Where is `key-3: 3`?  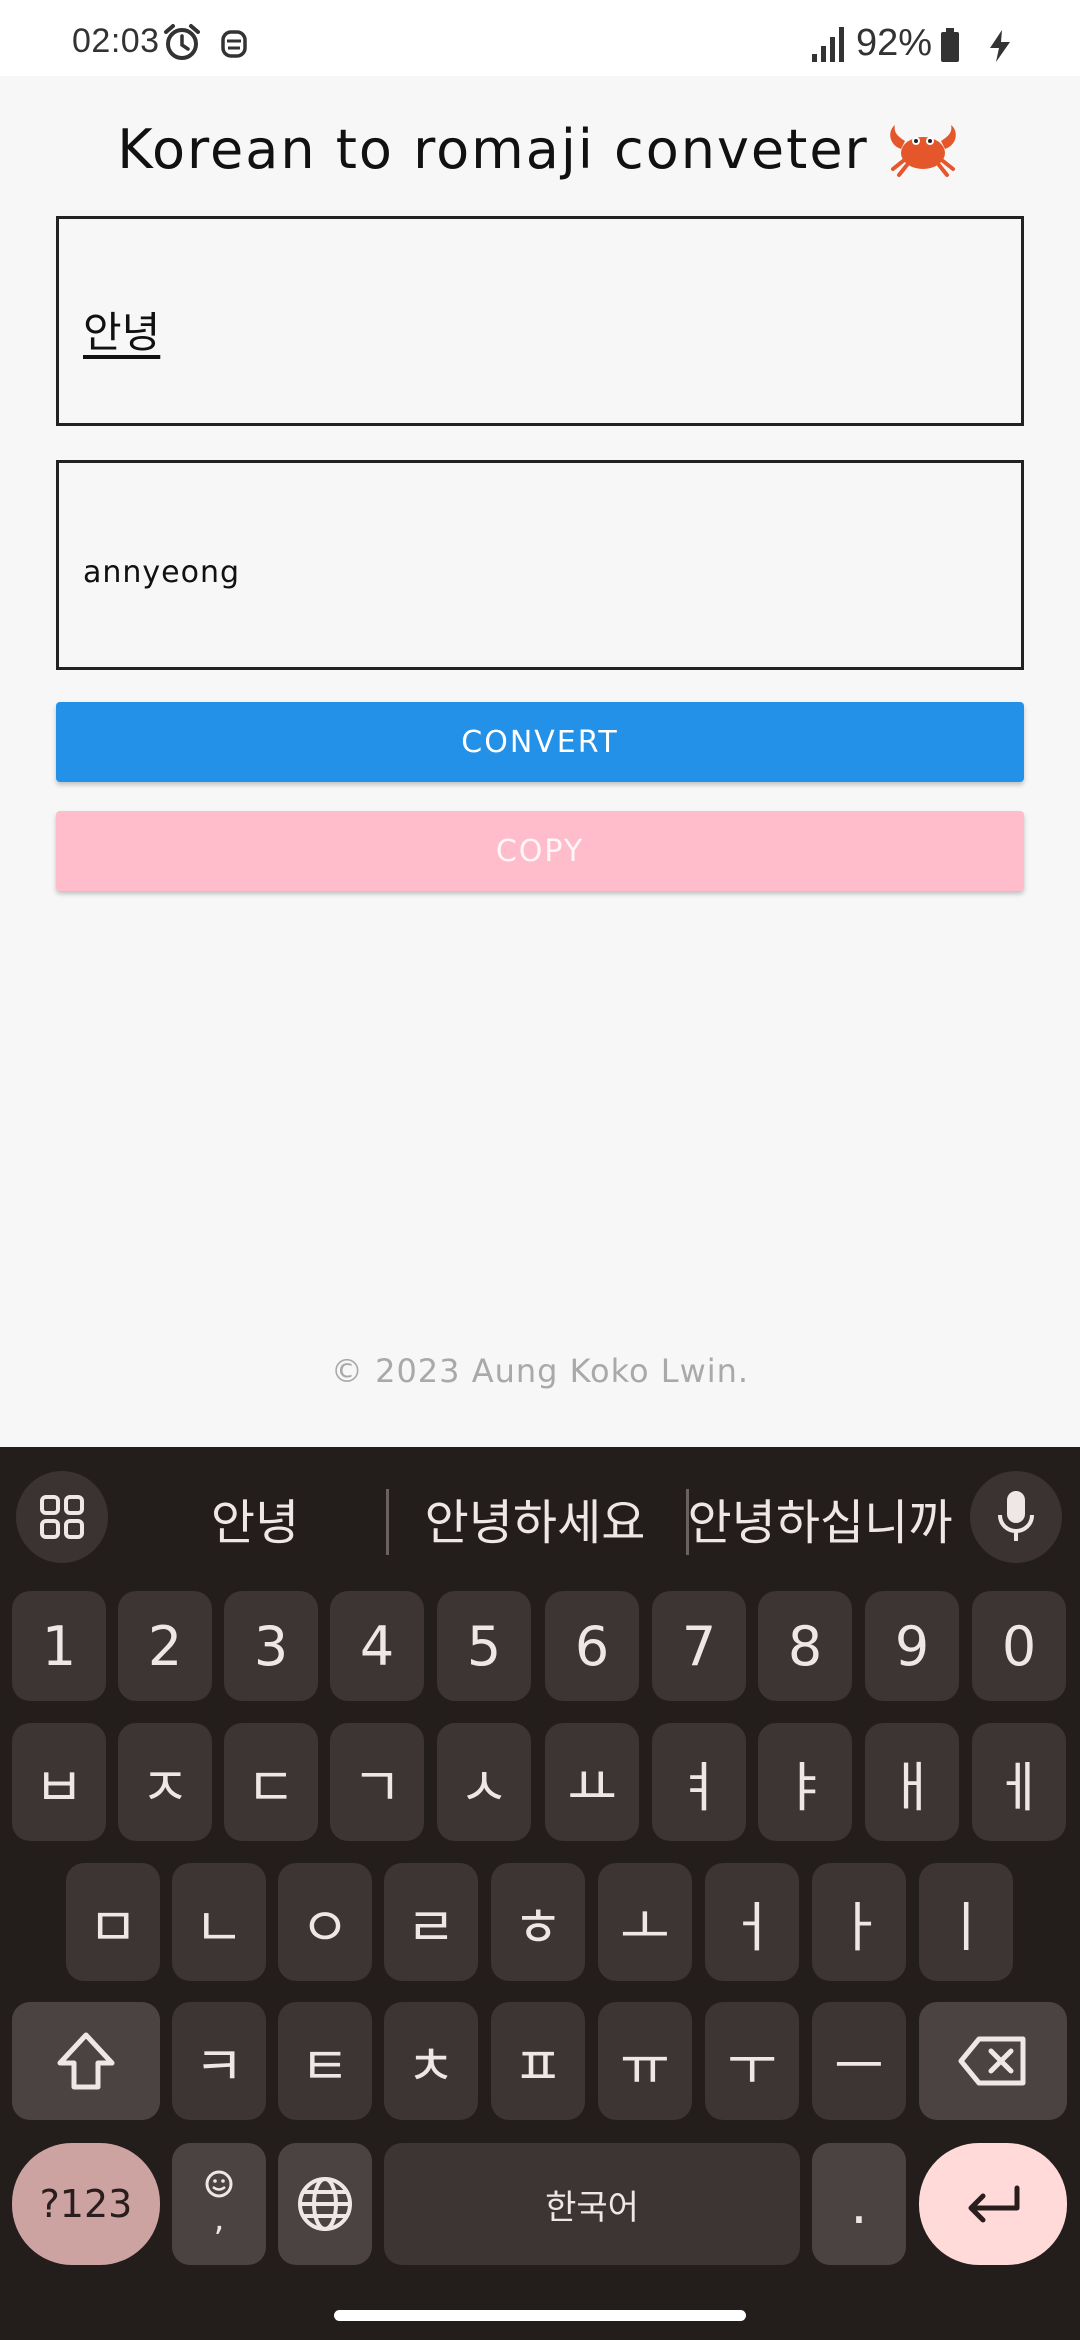
key-3: 3 is located at coordinates (271, 1646).